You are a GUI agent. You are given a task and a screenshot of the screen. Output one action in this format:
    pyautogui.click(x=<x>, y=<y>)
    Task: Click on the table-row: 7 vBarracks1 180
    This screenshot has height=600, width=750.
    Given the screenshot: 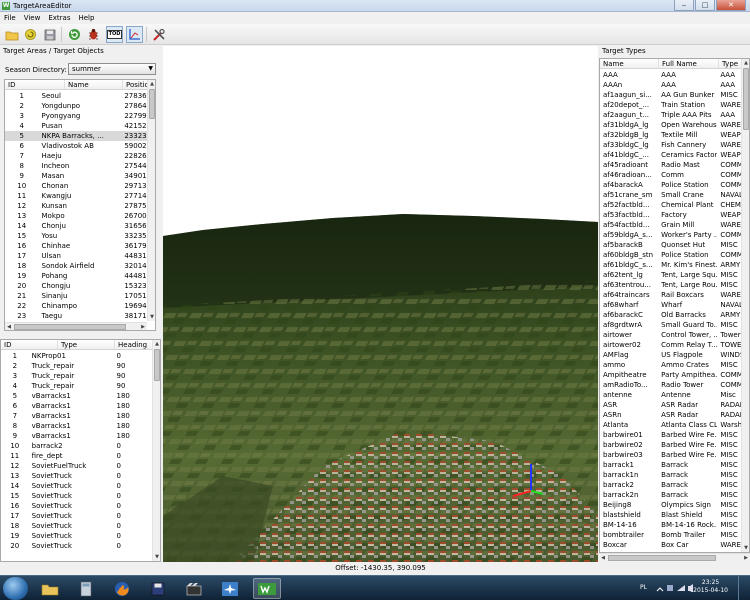 What is the action you would take?
    pyautogui.click(x=76, y=416)
    